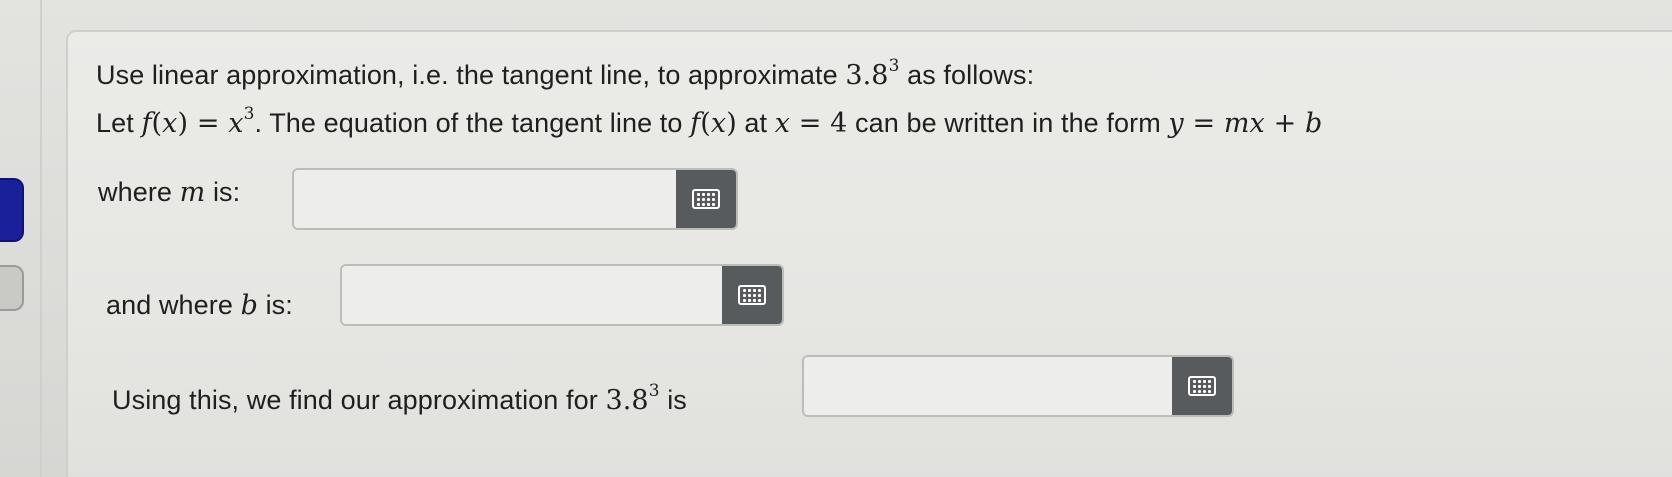  I want to click on b-label: and where b is:, so click(199, 305).